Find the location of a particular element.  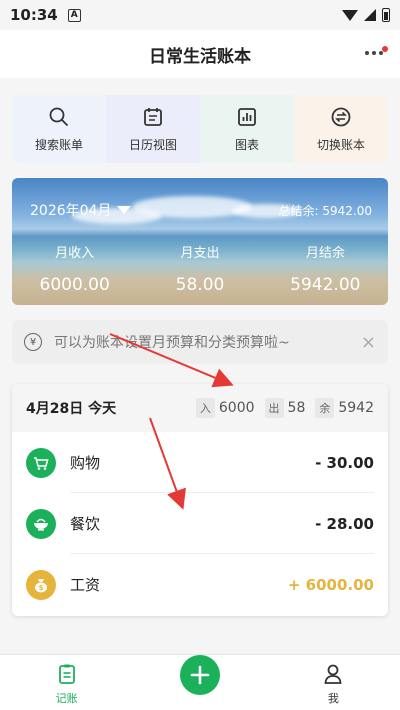

transaction-amount: - 30.00 is located at coordinates (344, 462).